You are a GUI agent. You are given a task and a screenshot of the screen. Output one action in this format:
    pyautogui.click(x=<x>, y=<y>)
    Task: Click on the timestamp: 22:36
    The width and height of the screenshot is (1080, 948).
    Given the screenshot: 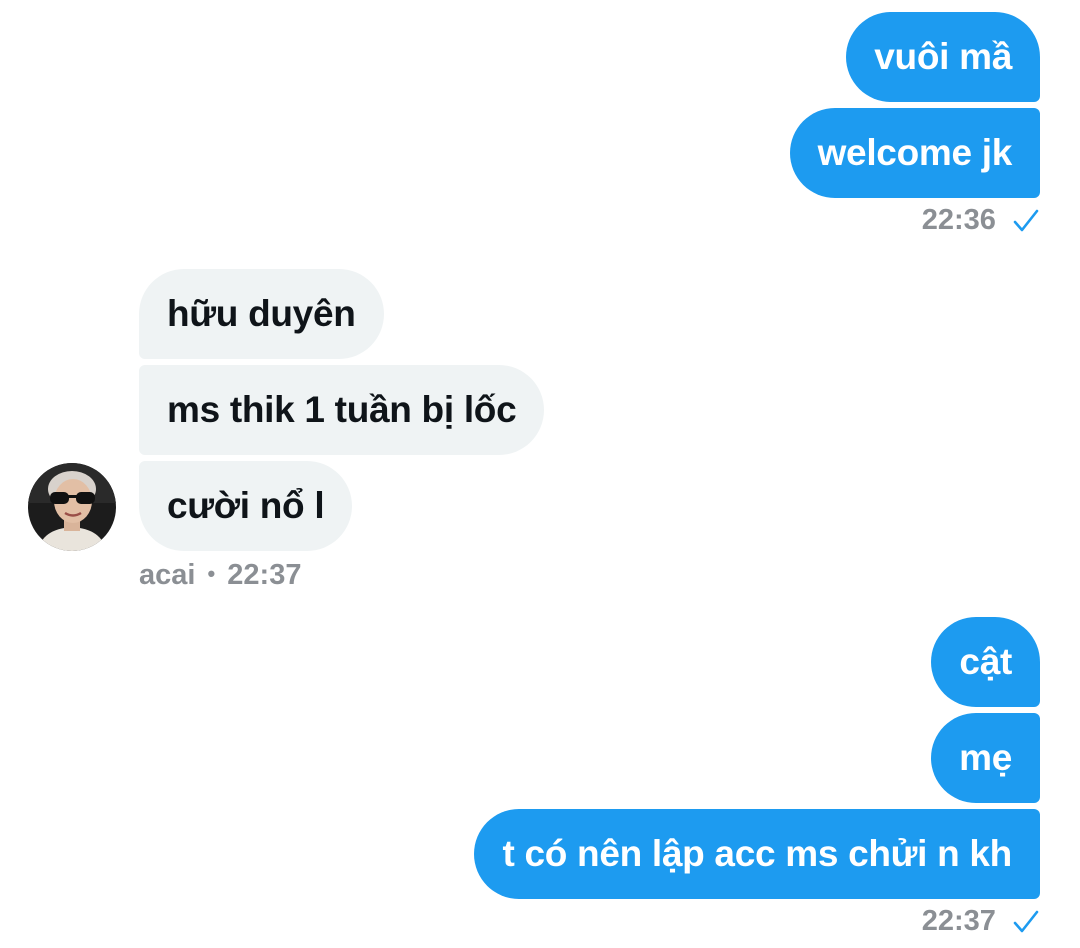 What is the action you would take?
    pyautogui.click(x=958, y=220)
    